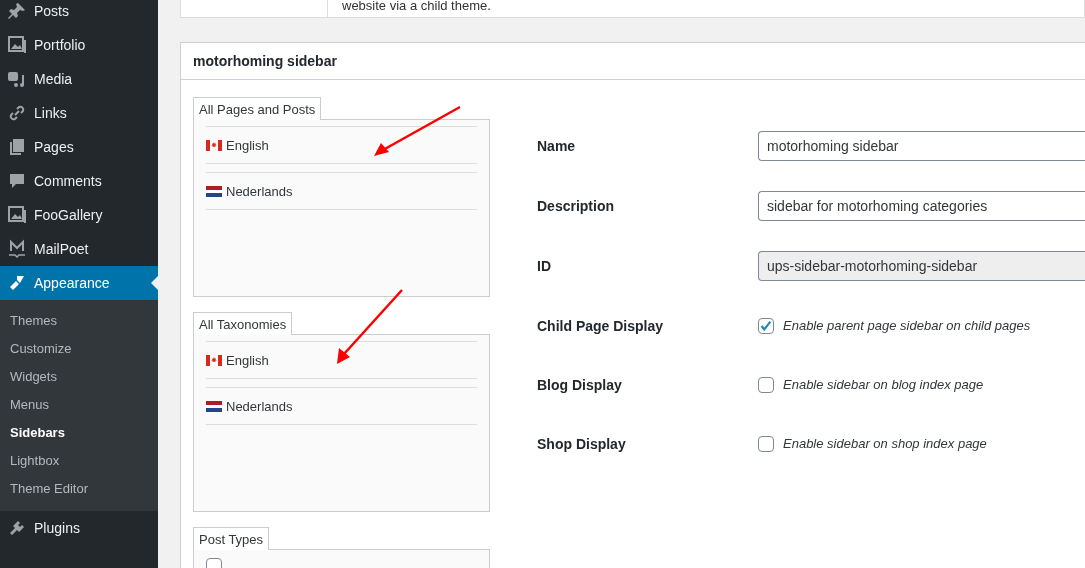 The height and width of the screenshot is (568, 1085). Describe the element at coordinates (79, 249) in the screenshot. I see `menu-item: MailPoet` at that location.